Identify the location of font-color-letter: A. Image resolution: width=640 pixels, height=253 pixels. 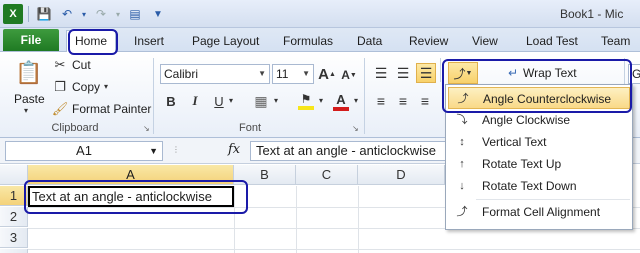
(341, 99).